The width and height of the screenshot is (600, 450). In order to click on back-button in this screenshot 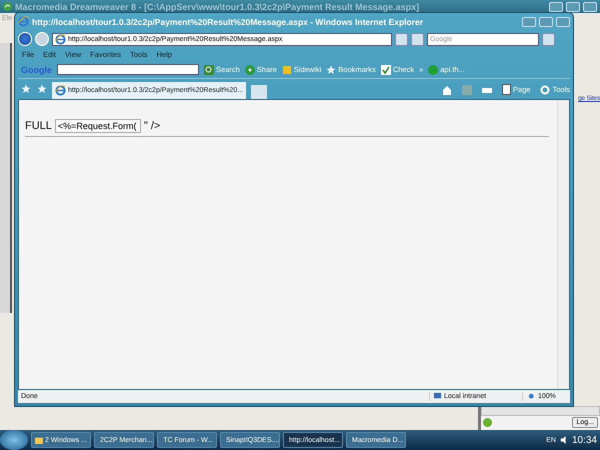, I will do `click(25, 39)`.